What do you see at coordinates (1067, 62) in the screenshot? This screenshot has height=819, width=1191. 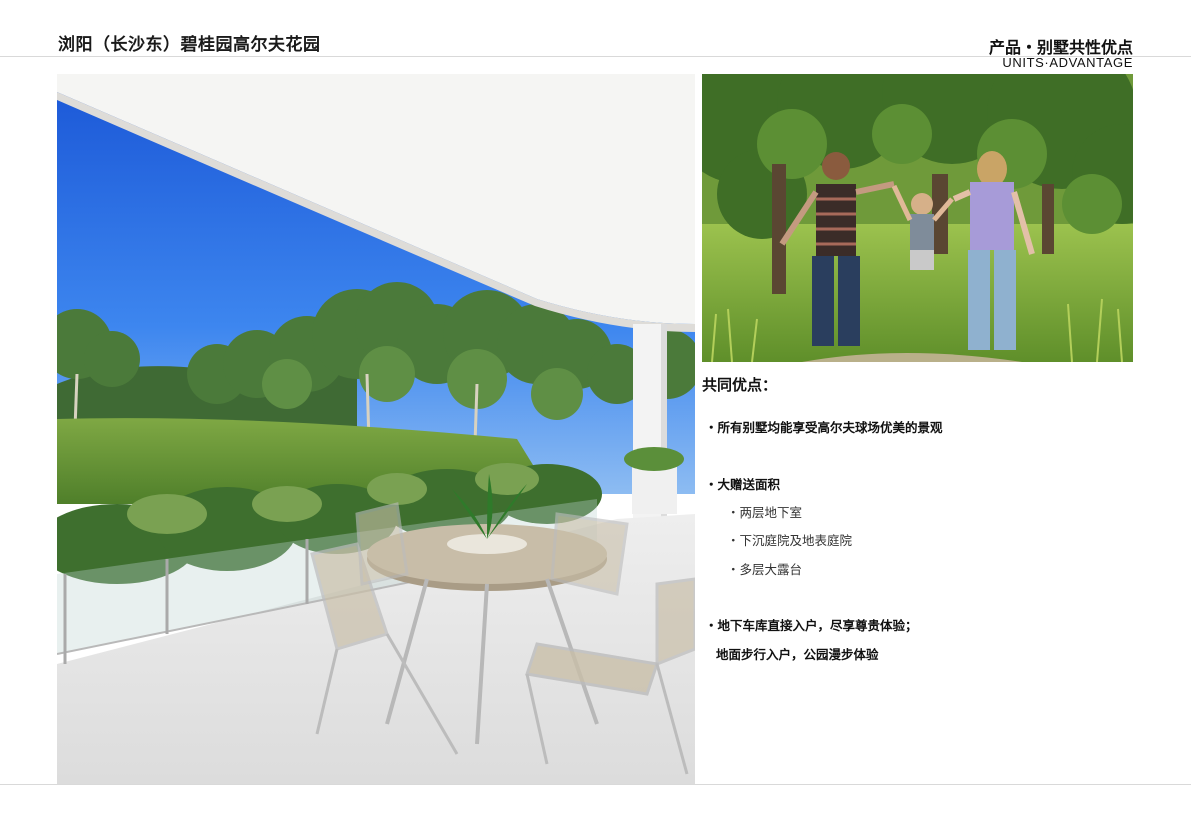 I see `section-subtitle: UNITS·ADVANTAGE` at bounding box center [1067, 62].